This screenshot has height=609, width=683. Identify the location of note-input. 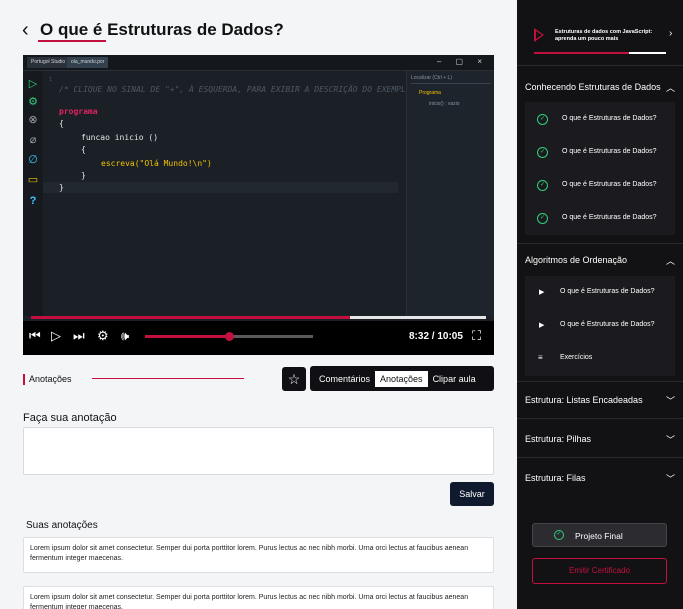
(258, 451).